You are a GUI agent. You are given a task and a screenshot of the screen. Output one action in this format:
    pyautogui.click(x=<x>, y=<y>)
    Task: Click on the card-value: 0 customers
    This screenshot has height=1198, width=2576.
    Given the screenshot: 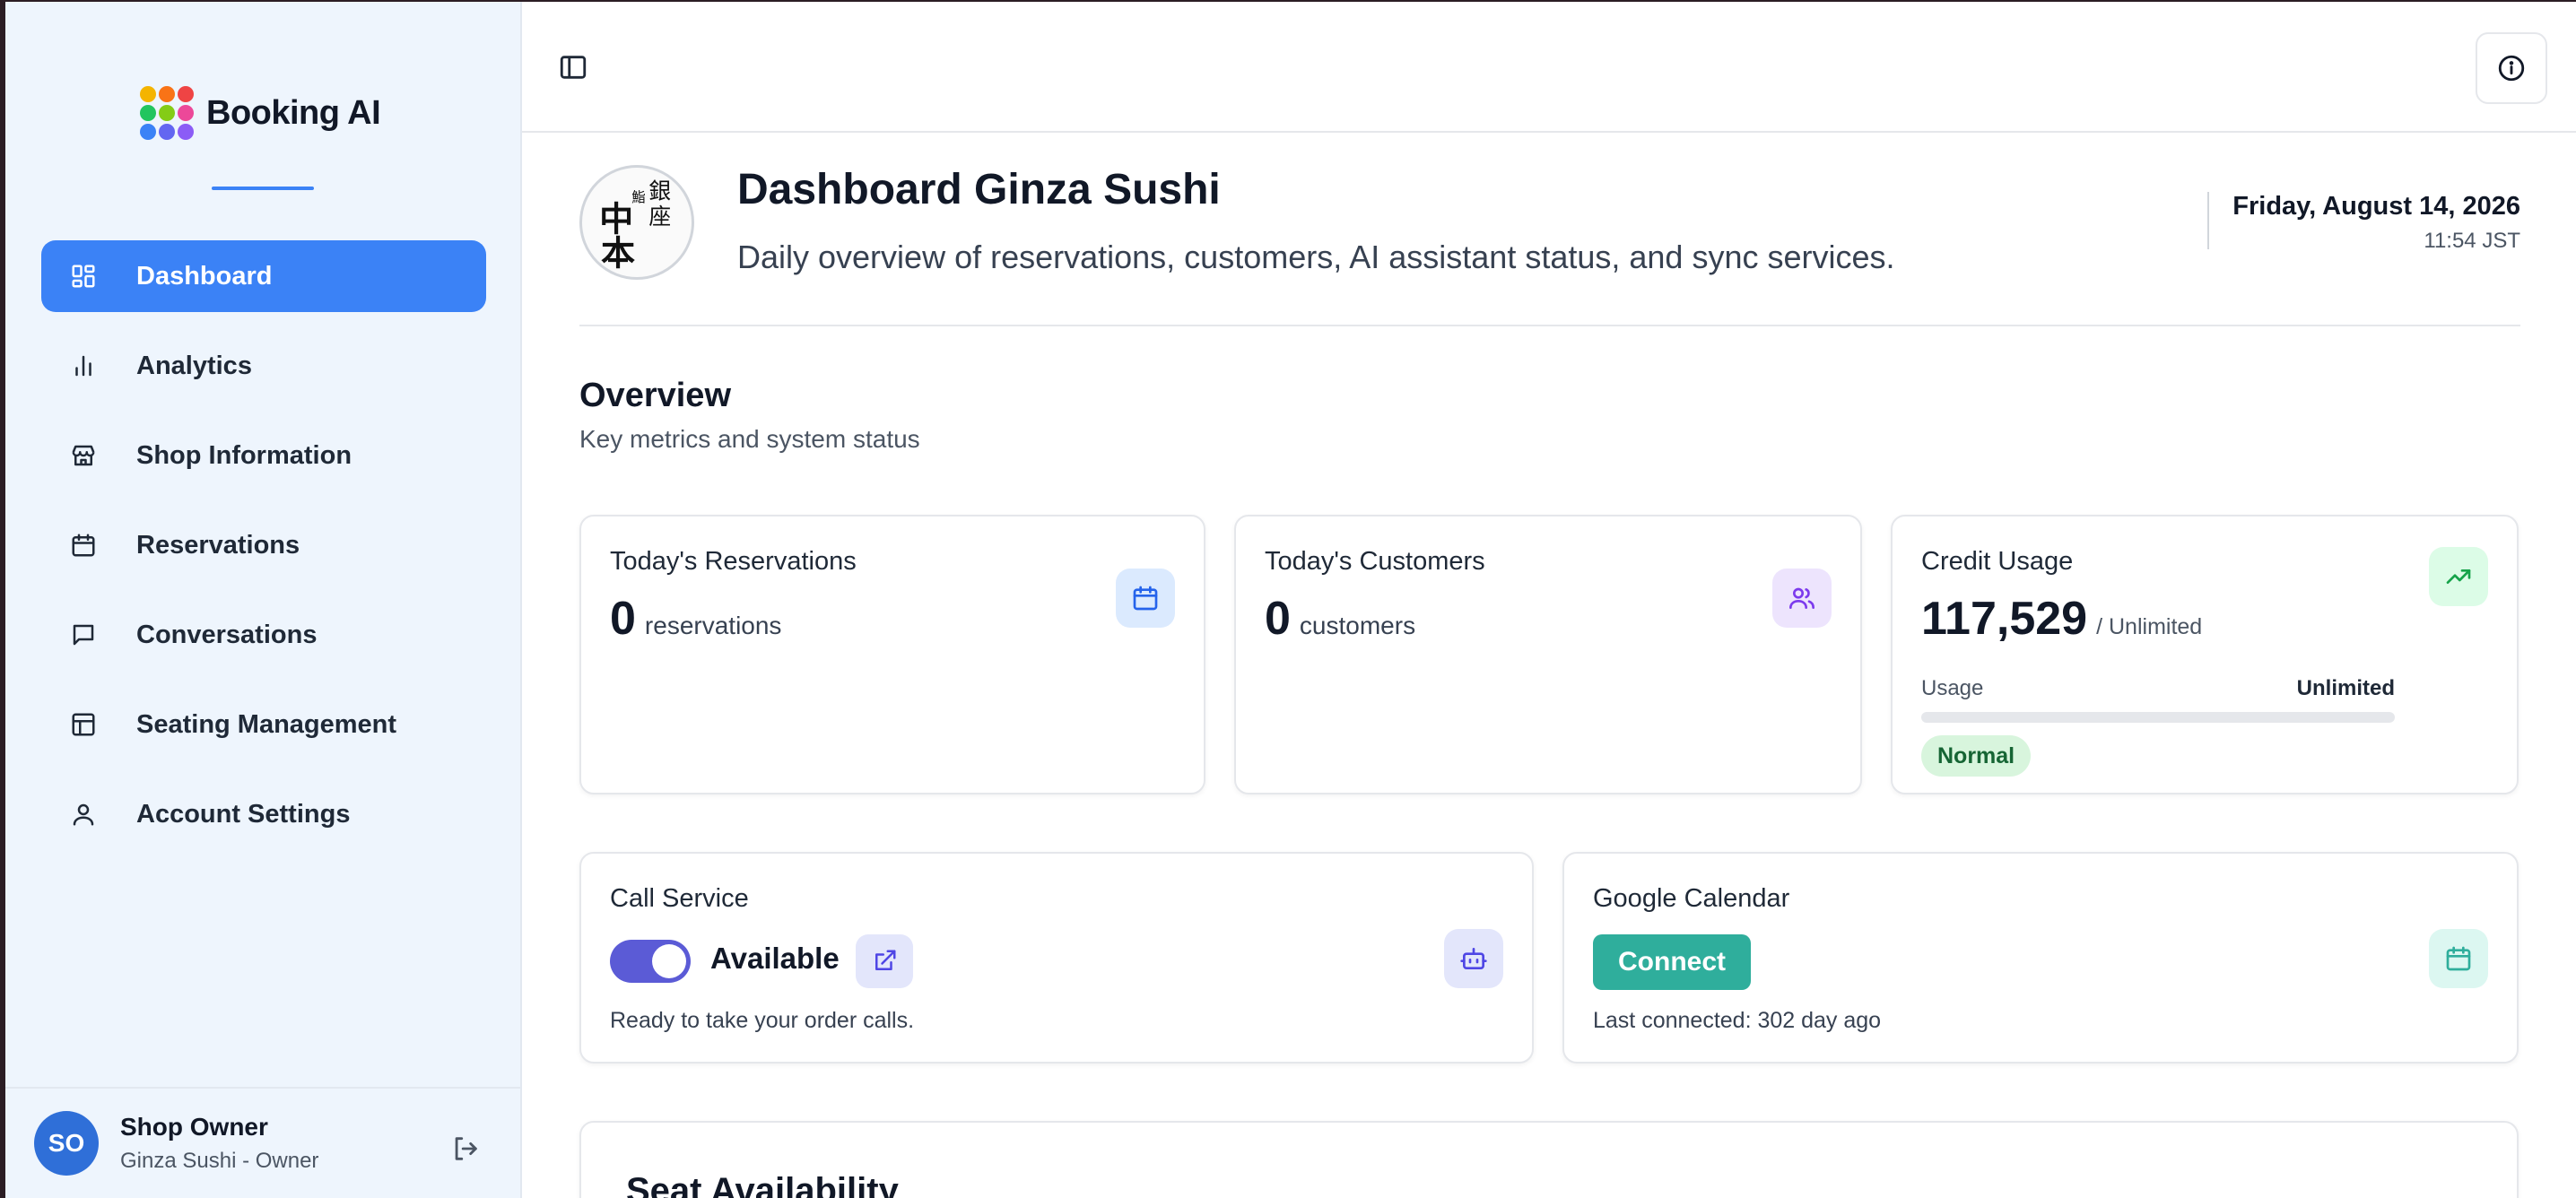 What is the action you would take?
    pyautogui.click(x=1340, y=619)
    